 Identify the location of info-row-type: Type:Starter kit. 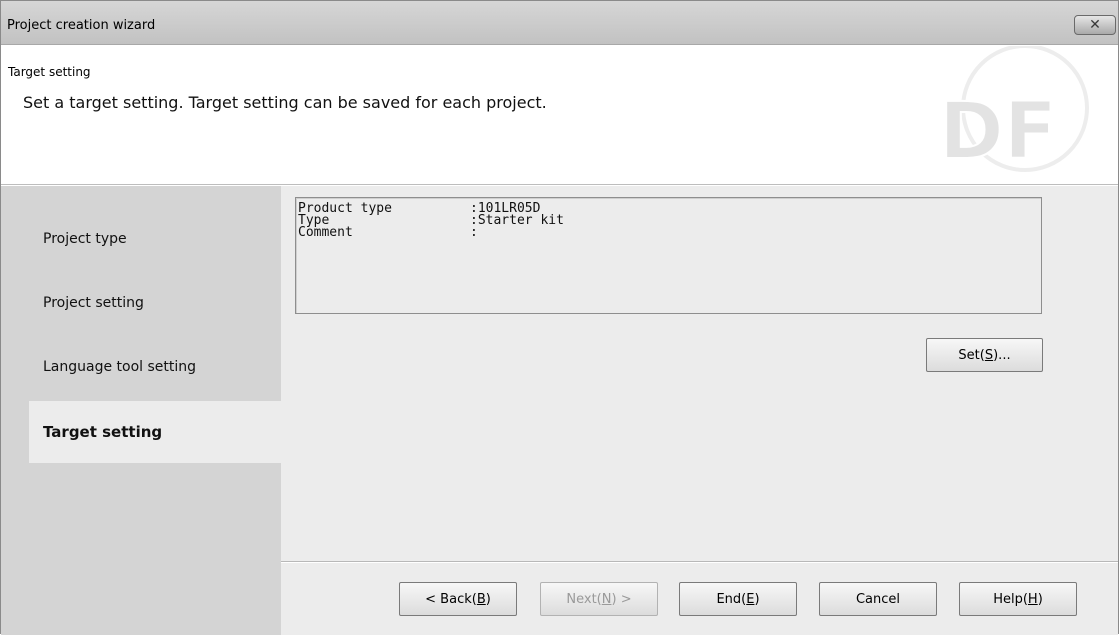
(669, 220).